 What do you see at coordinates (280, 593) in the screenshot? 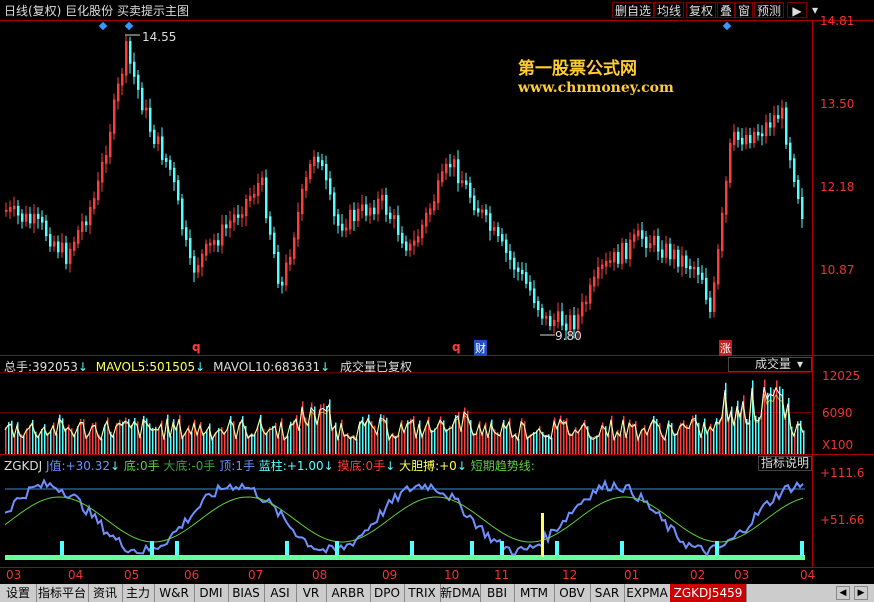
I see `indicator-tab: ASI` at bounding box center [280, 593].